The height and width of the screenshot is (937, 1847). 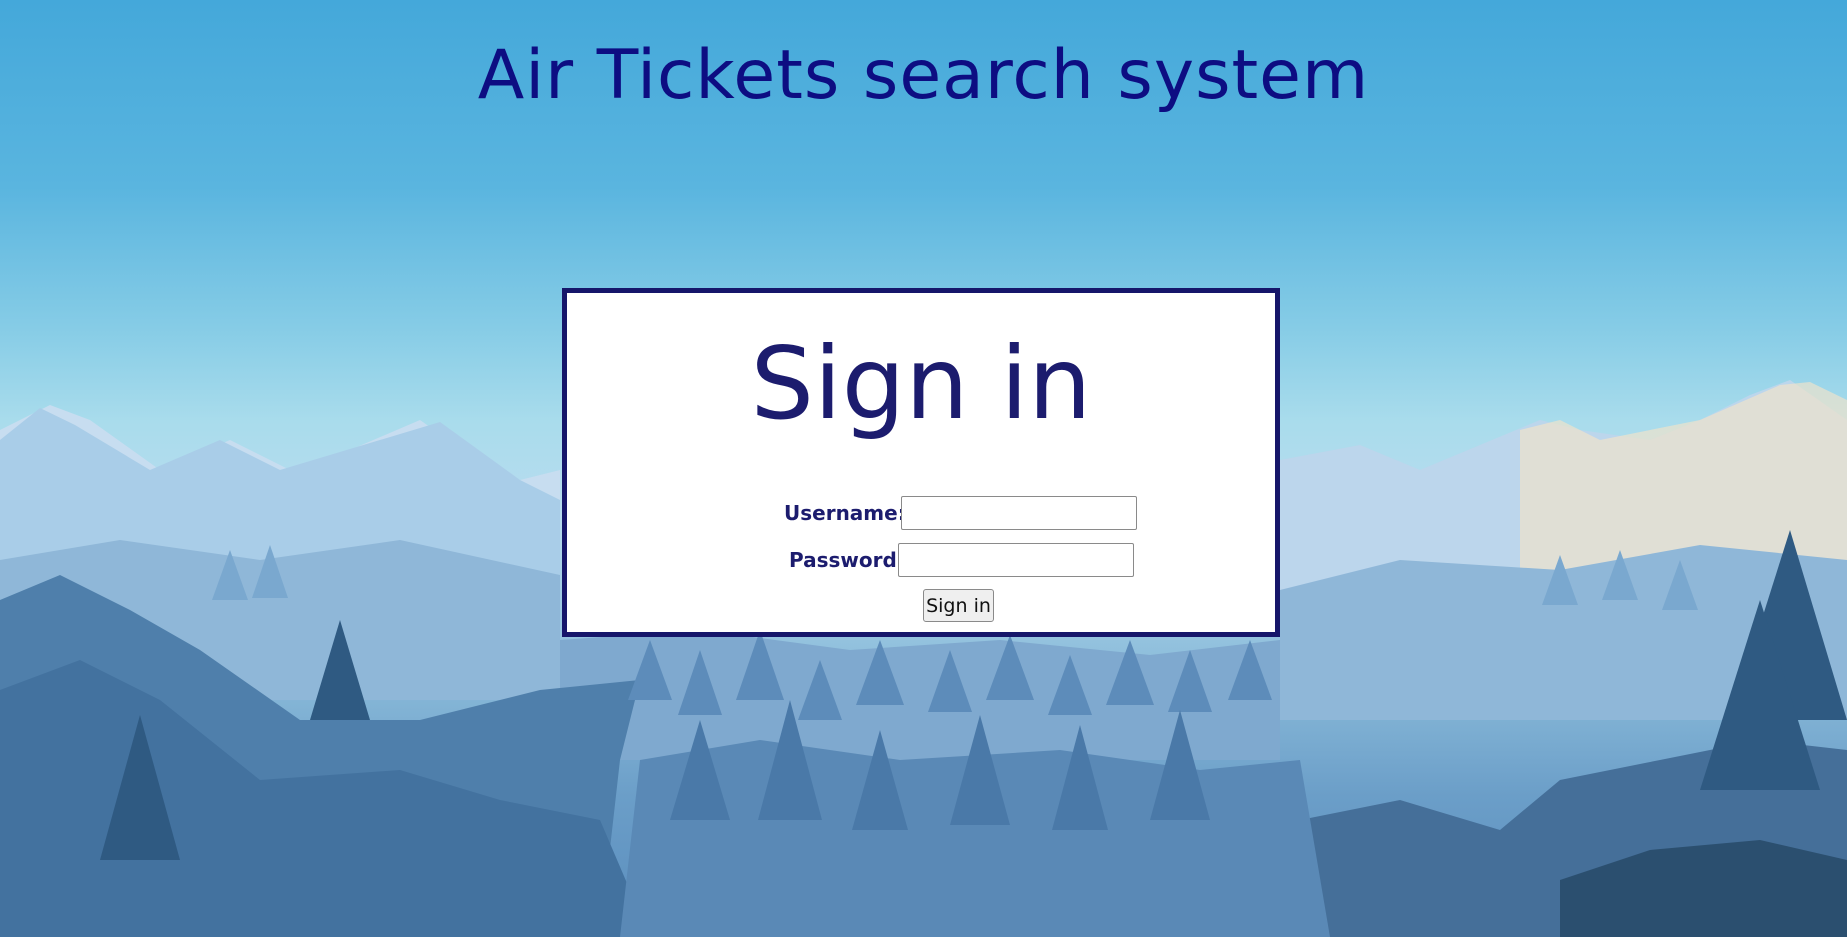 What do you see at coordinates (1019, 513) in the screenshot?
I see `username-input` at bounding box center [1019, 513].